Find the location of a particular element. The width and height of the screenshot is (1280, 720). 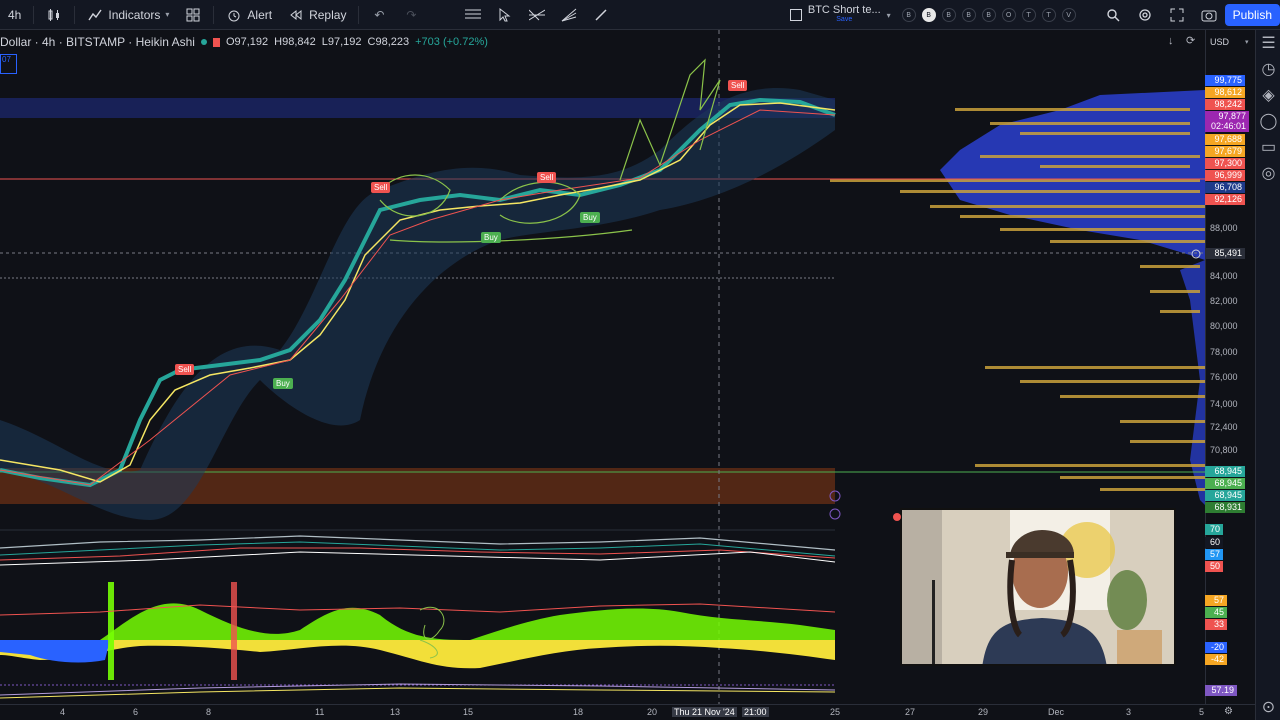

alarm-clock-icon is located at coordinates (234, 15).